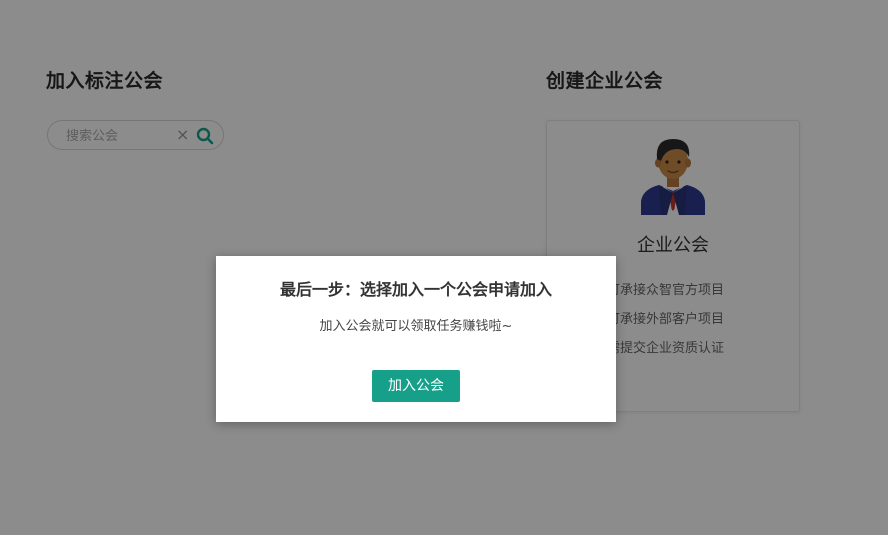 The height and width of the screenshot is (535, 888). I want to click on modal-message: 加入公会就可以领取任务赚钱啦~, so click(416, 326).